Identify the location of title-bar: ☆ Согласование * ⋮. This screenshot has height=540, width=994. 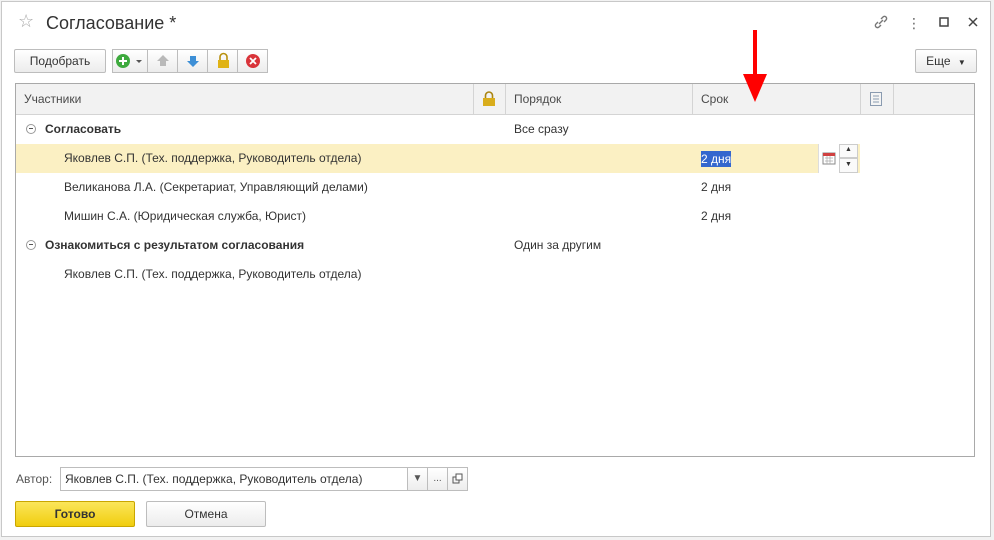
(496, 23).